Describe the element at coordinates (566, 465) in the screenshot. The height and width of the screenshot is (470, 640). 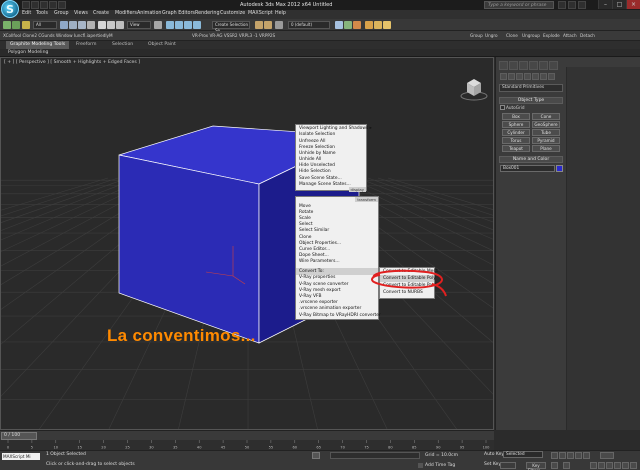
I see `time-config-icon` at that location.